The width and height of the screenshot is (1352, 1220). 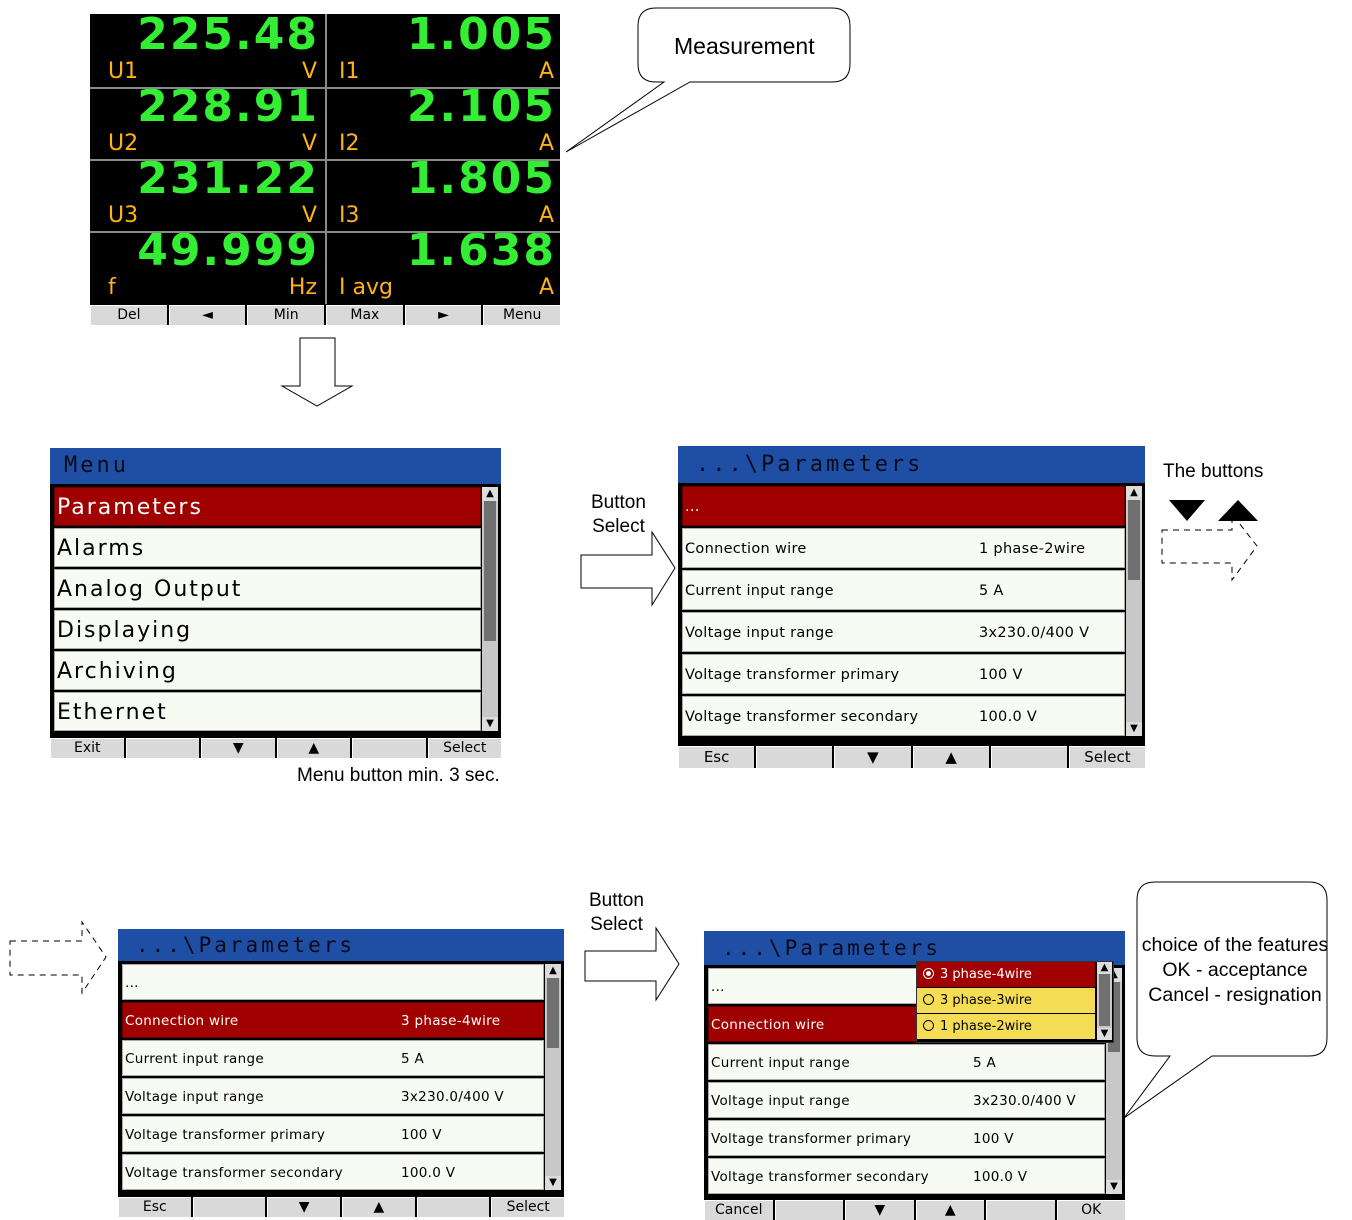 I want to click on down-arrow-icon, so click(x=317, y=372).